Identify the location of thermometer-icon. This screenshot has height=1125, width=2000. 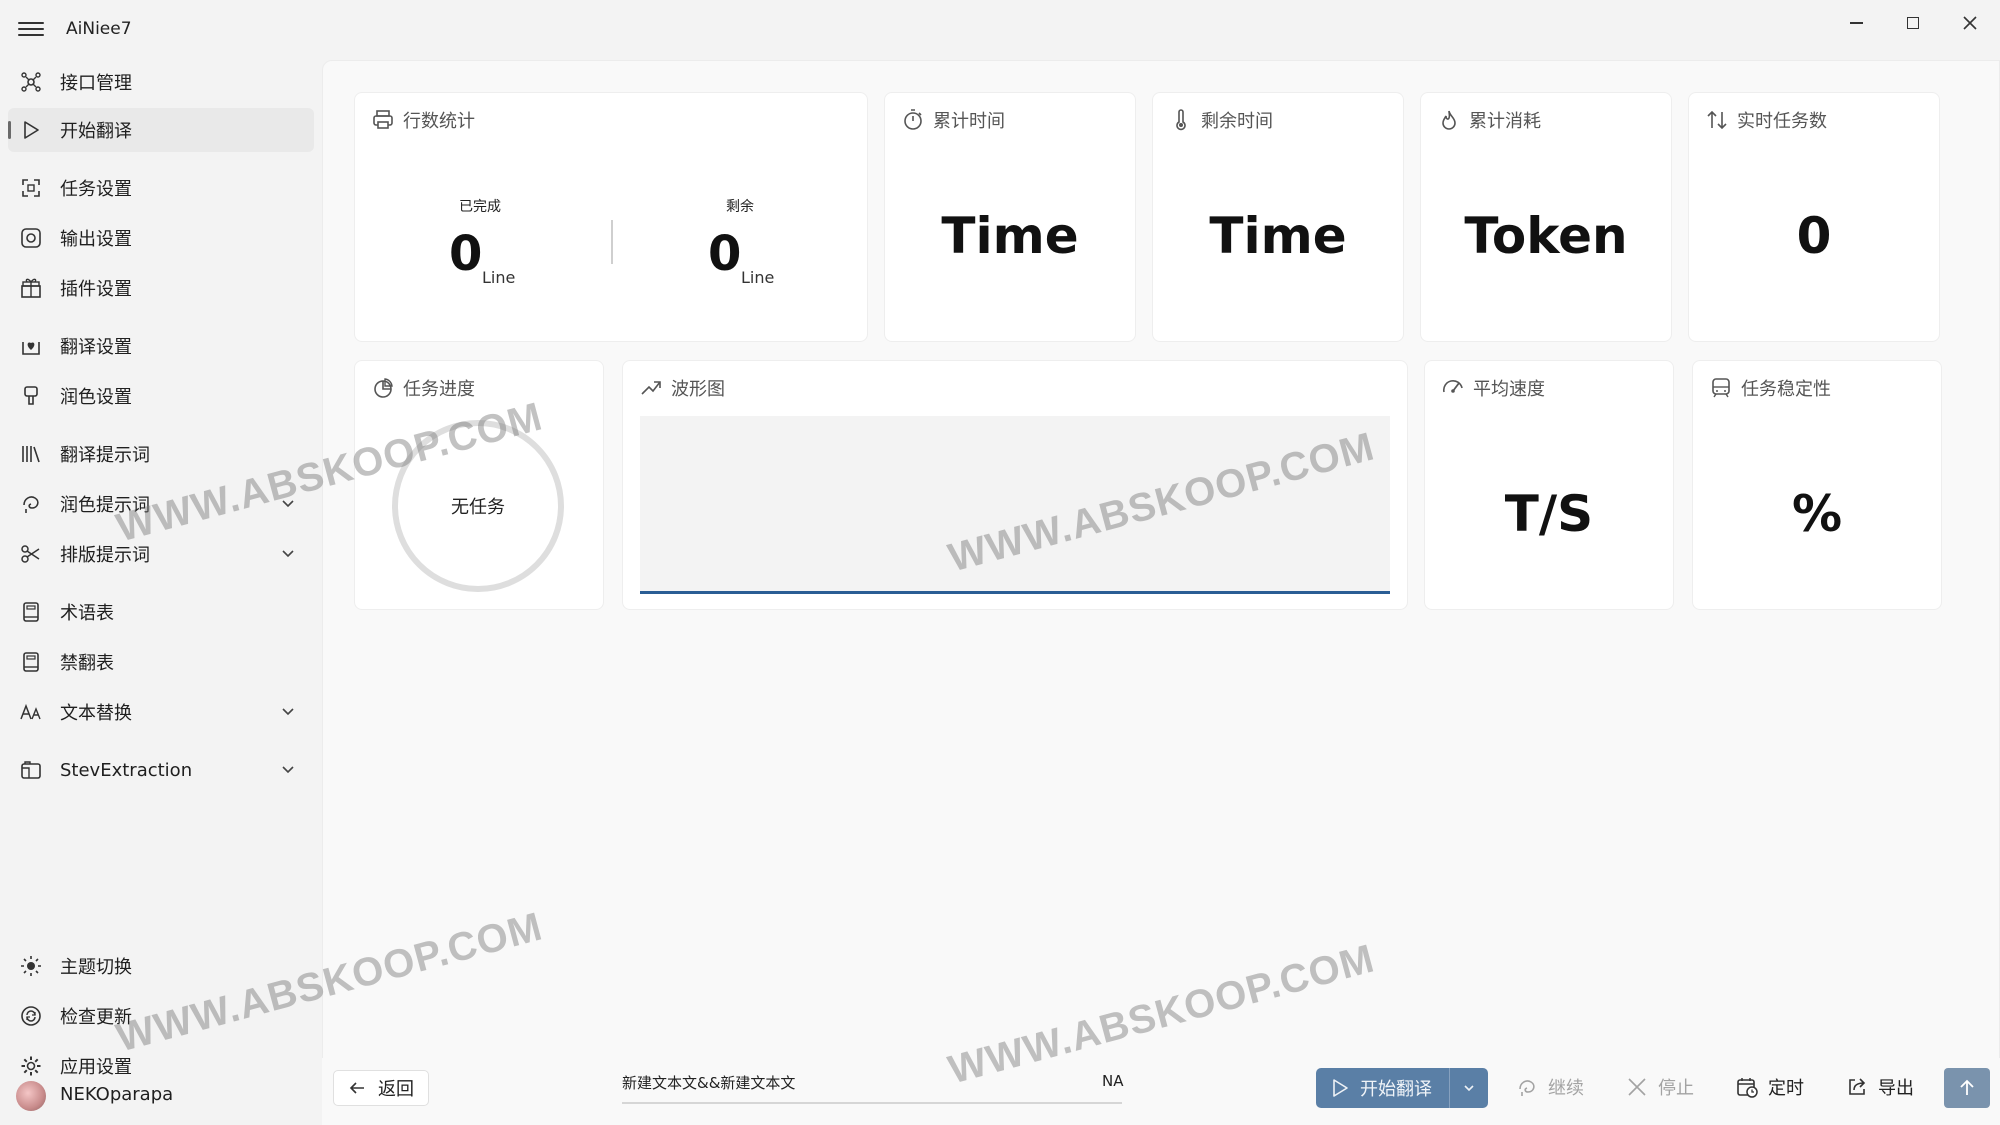
(1181, 120).